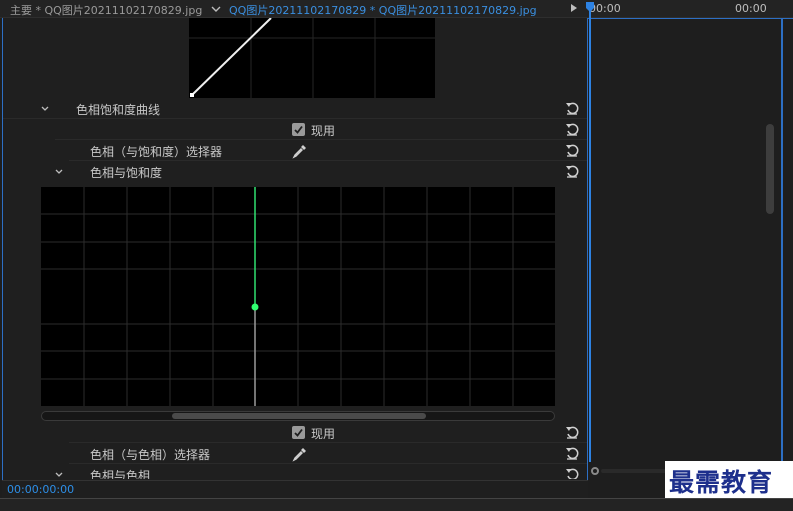 The height and width of the screenshot is (511, 793). What do you see at coordinates (595, 471) in the screenshot?
I see `timeline-zoom-handle` at bounding box center [595, 471].